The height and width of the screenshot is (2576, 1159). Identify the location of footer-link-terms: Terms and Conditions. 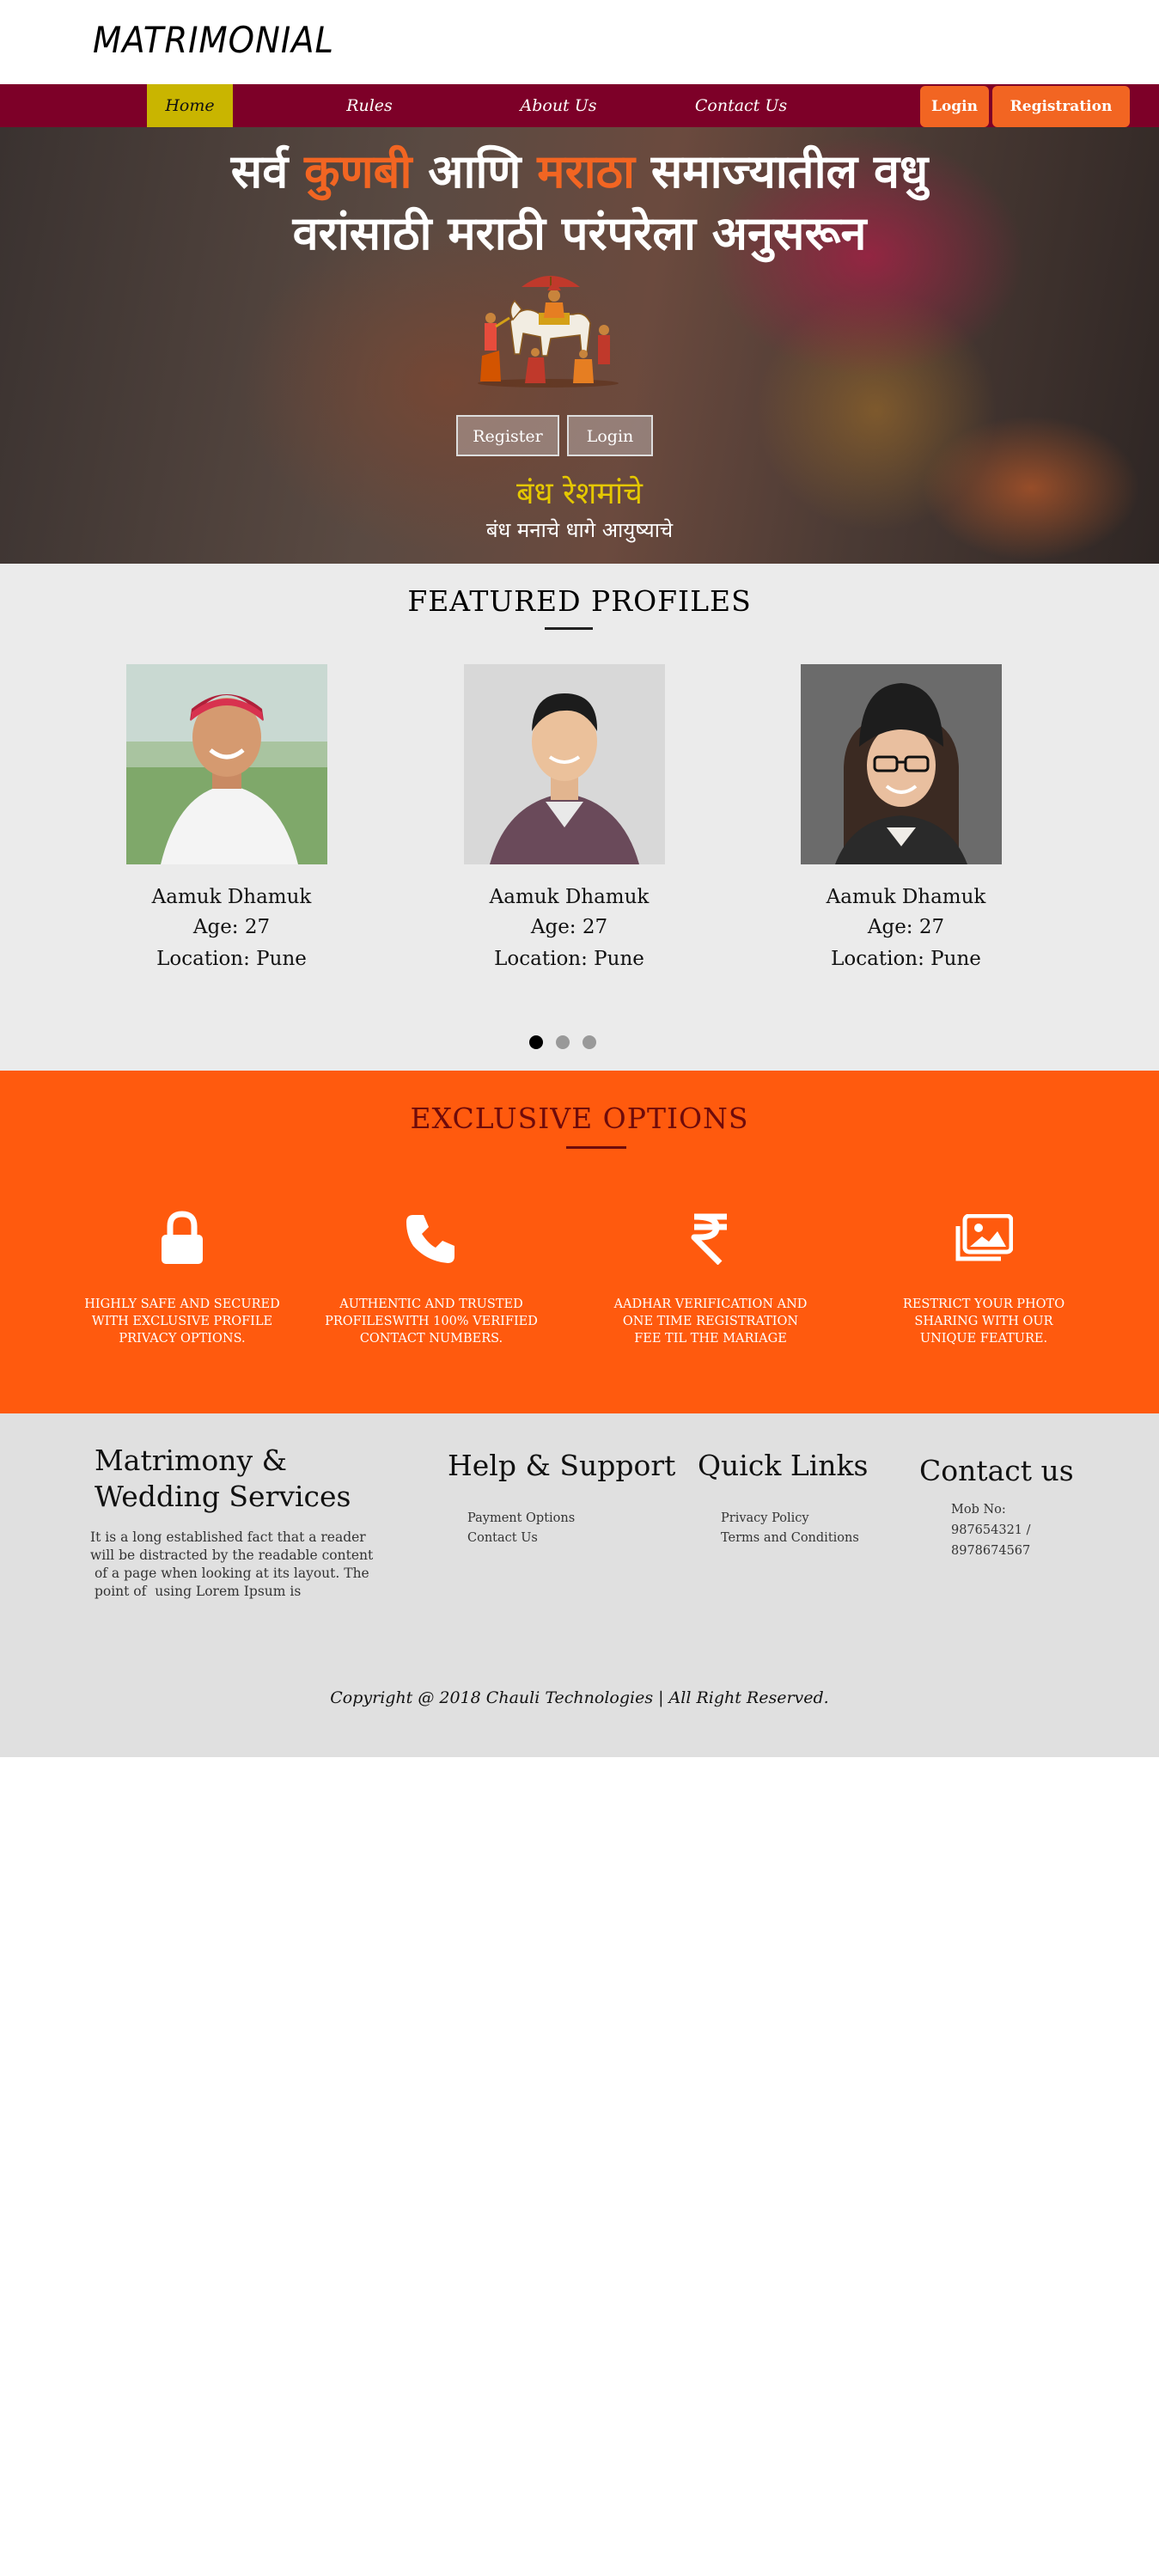
(790, 1538).